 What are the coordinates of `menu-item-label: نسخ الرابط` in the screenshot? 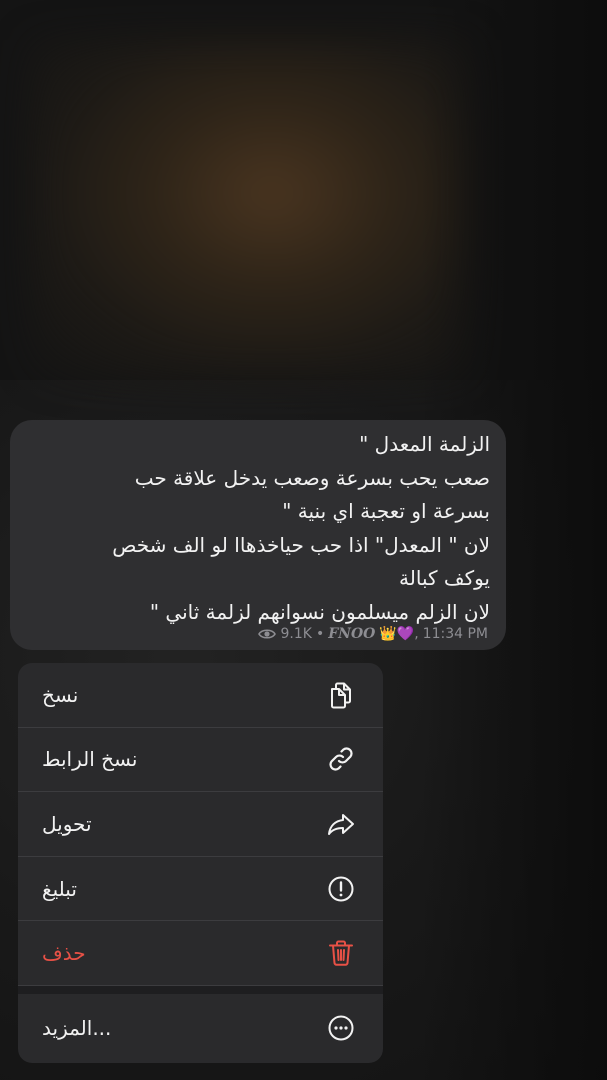 It's located at (90, 759).